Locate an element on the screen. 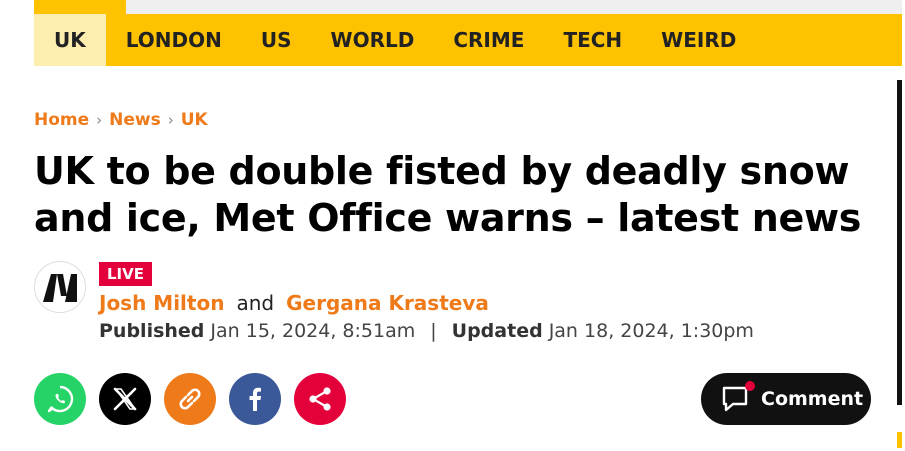 The width and height of the screenshot is (905, 451). metro-logo-icon is located at coordinates (60, 287).